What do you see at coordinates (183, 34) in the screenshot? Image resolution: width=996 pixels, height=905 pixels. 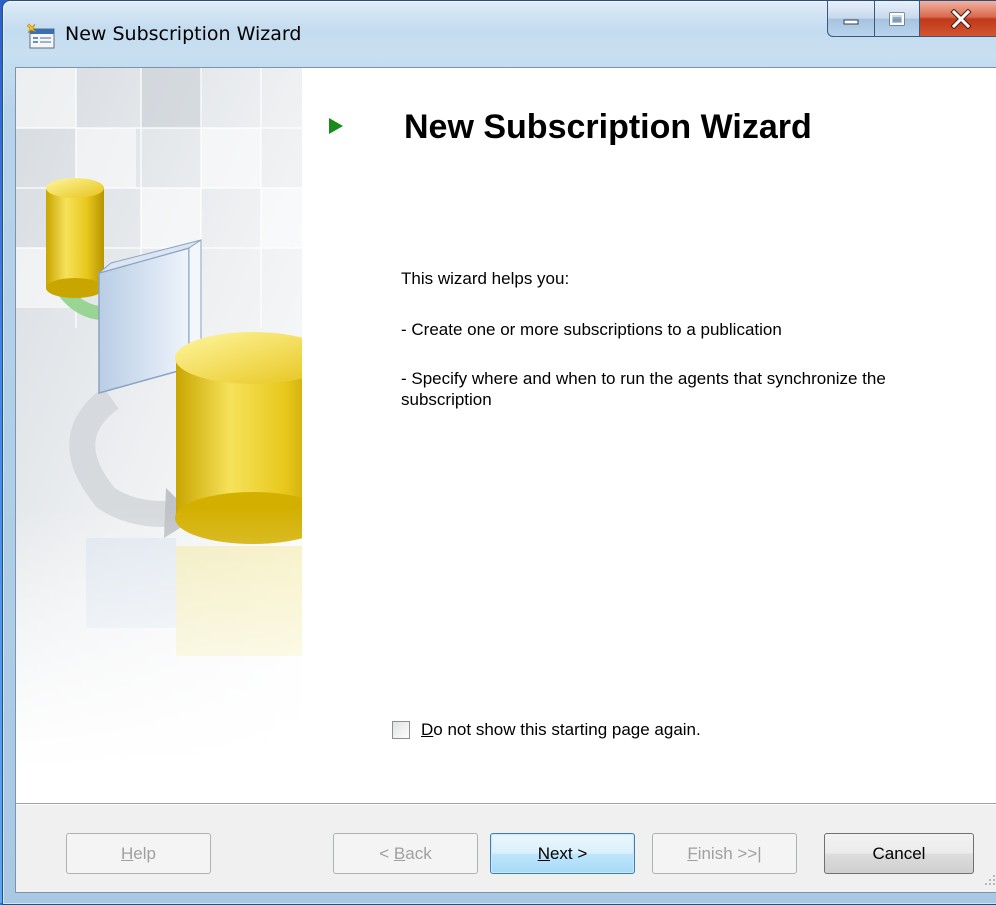 I see `window-title: New Subscription Wizard` at bounding box center [183, 34].